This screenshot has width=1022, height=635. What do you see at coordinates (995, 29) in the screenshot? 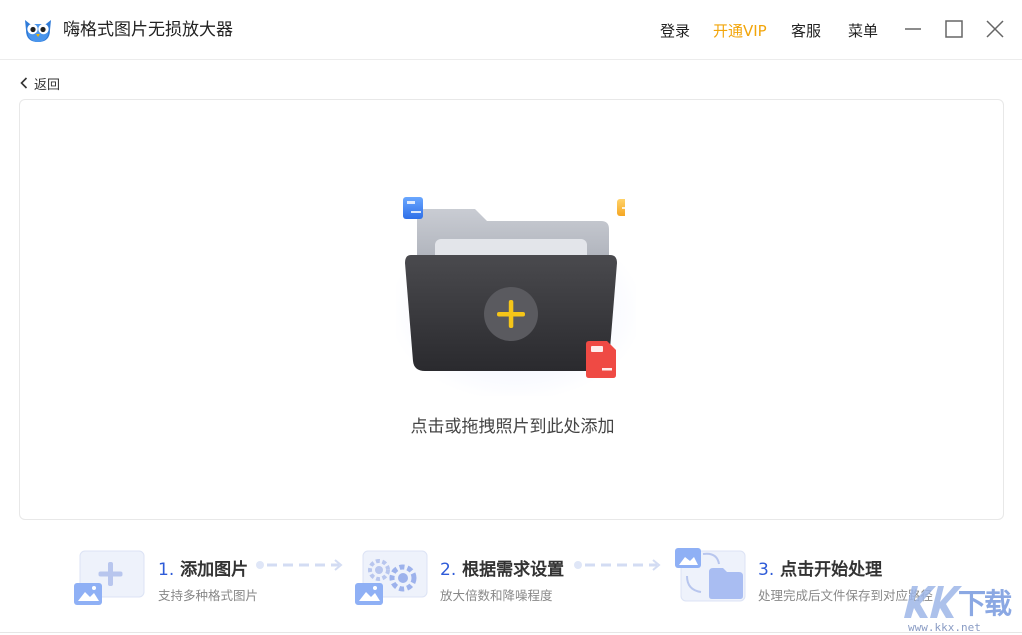
I see `close-icon` at bounding box center [995, 29].